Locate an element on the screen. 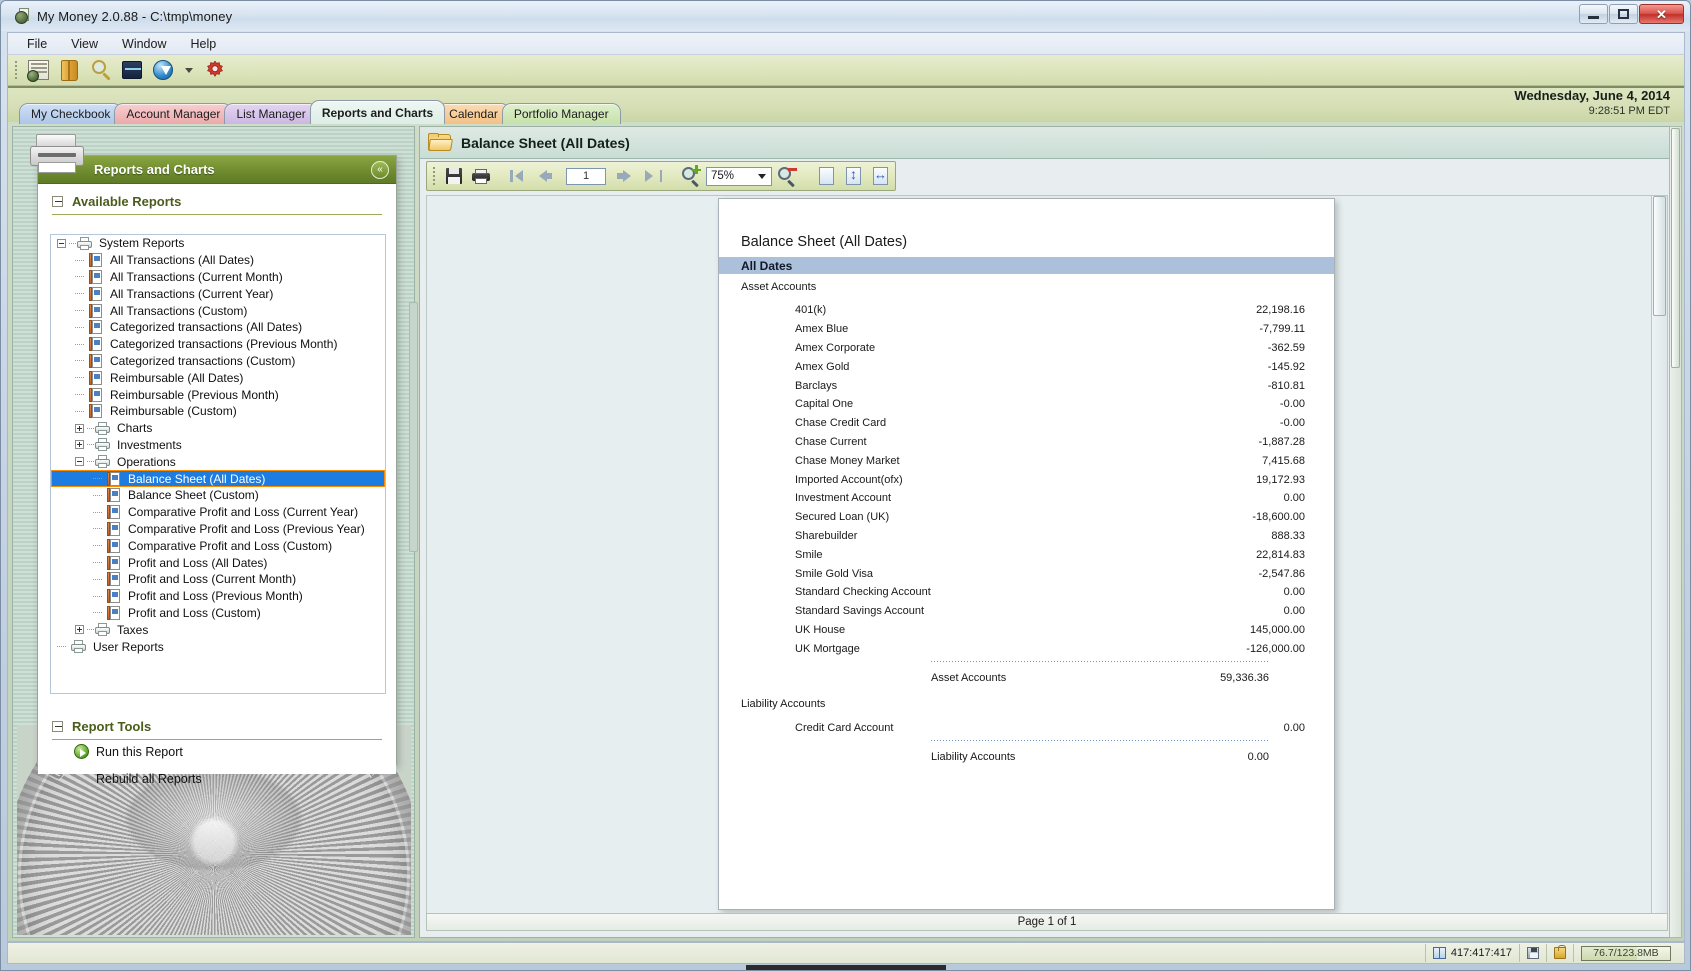 The width and height of the screenshot is (1691, 971). tab-portfolio-manager: Portfolio Manager is located at coordinates (561, 113).